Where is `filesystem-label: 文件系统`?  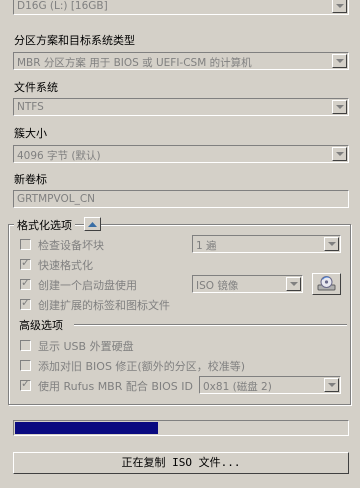 filesystem-label: 文件系统 is located at coordinates (36, 87).